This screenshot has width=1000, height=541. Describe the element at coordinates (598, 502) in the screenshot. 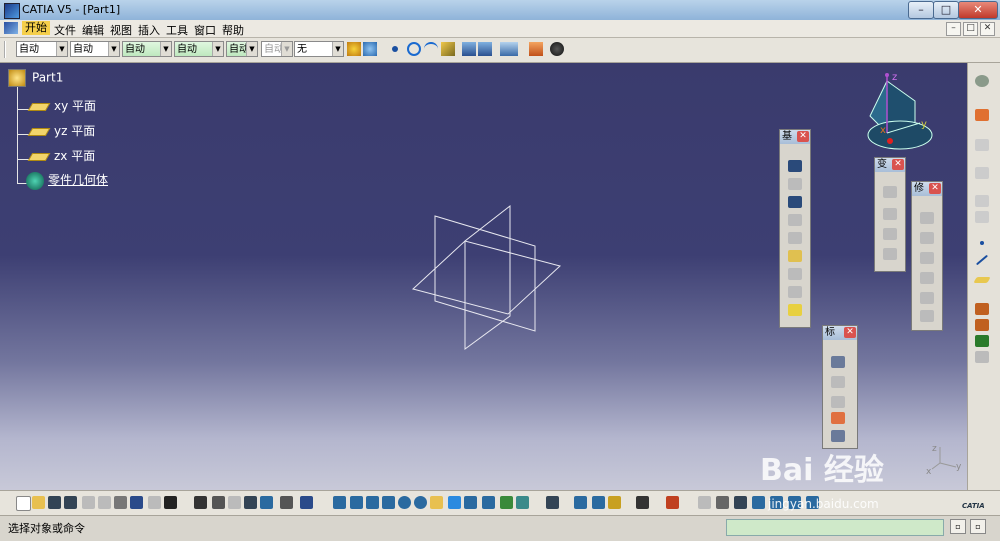

I see `analysis-icon` at that location.